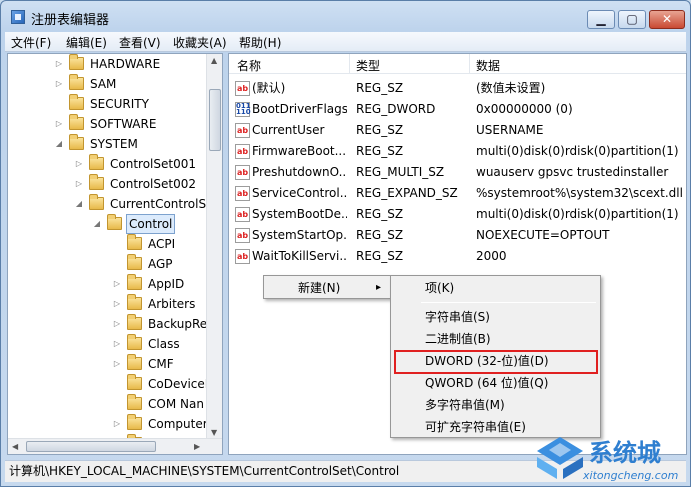 The image size is (691, 487). Describe the element at coordinates (631, 475) in the screenshot. I see `watermark-url: xitongcheng.com` at that location.